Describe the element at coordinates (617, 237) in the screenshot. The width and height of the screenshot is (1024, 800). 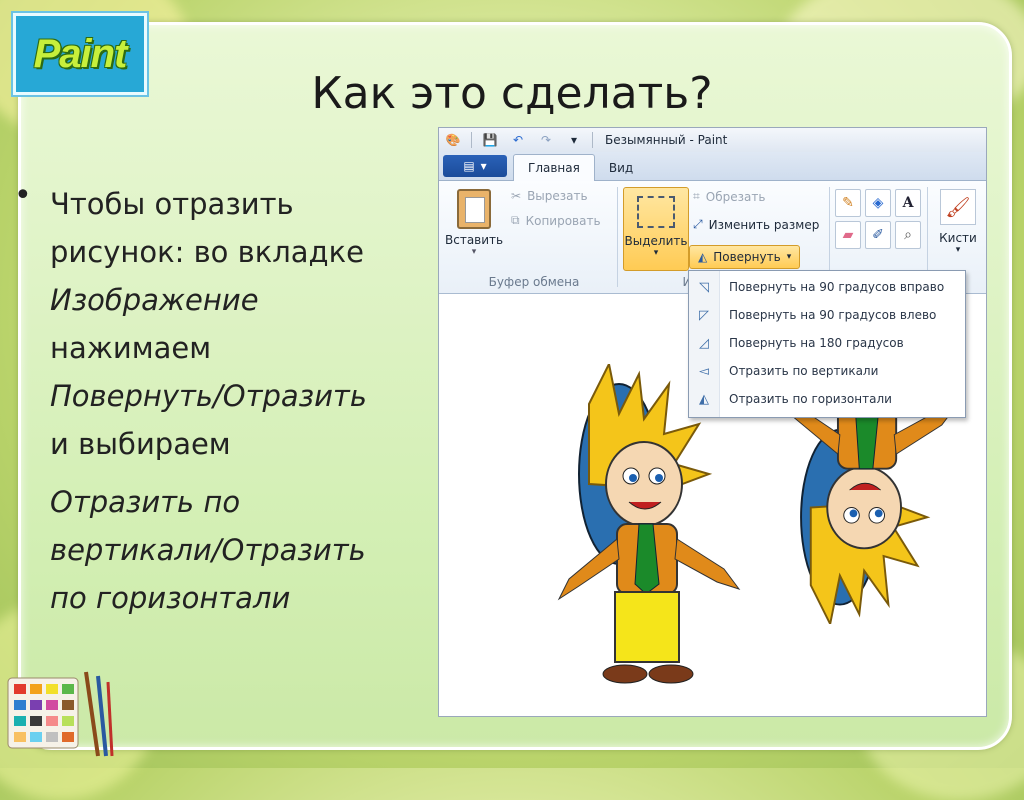
I see `group-divider` at that location.